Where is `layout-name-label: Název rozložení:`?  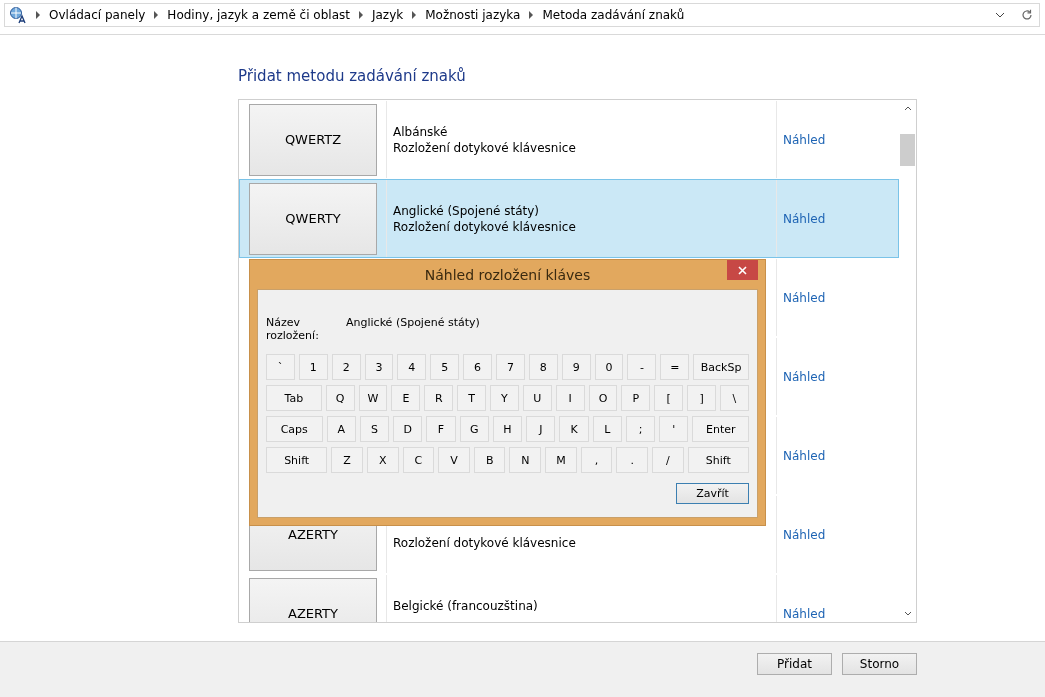
layout-name-label: Název rozložení: is located at coordinates (293, 329).